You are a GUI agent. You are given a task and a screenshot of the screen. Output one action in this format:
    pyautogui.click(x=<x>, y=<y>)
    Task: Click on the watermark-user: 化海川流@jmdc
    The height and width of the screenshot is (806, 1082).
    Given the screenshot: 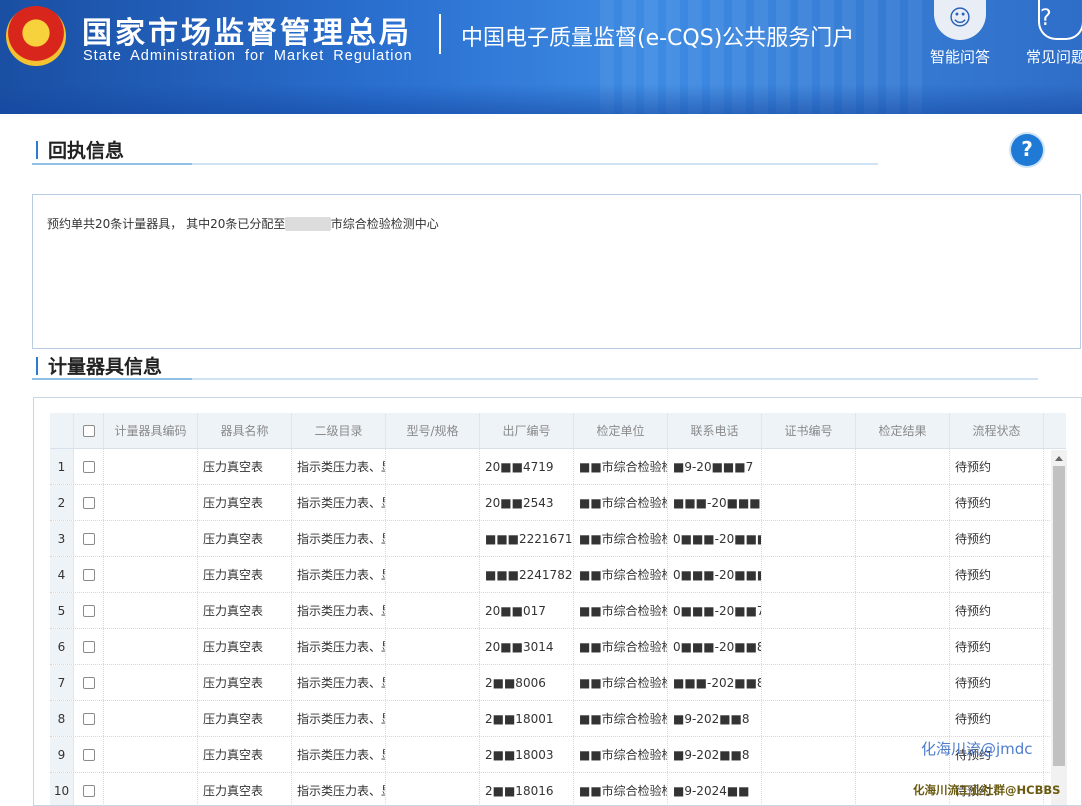 What is the action you would take?
    pyautogui.click(x=977, y=749)
    